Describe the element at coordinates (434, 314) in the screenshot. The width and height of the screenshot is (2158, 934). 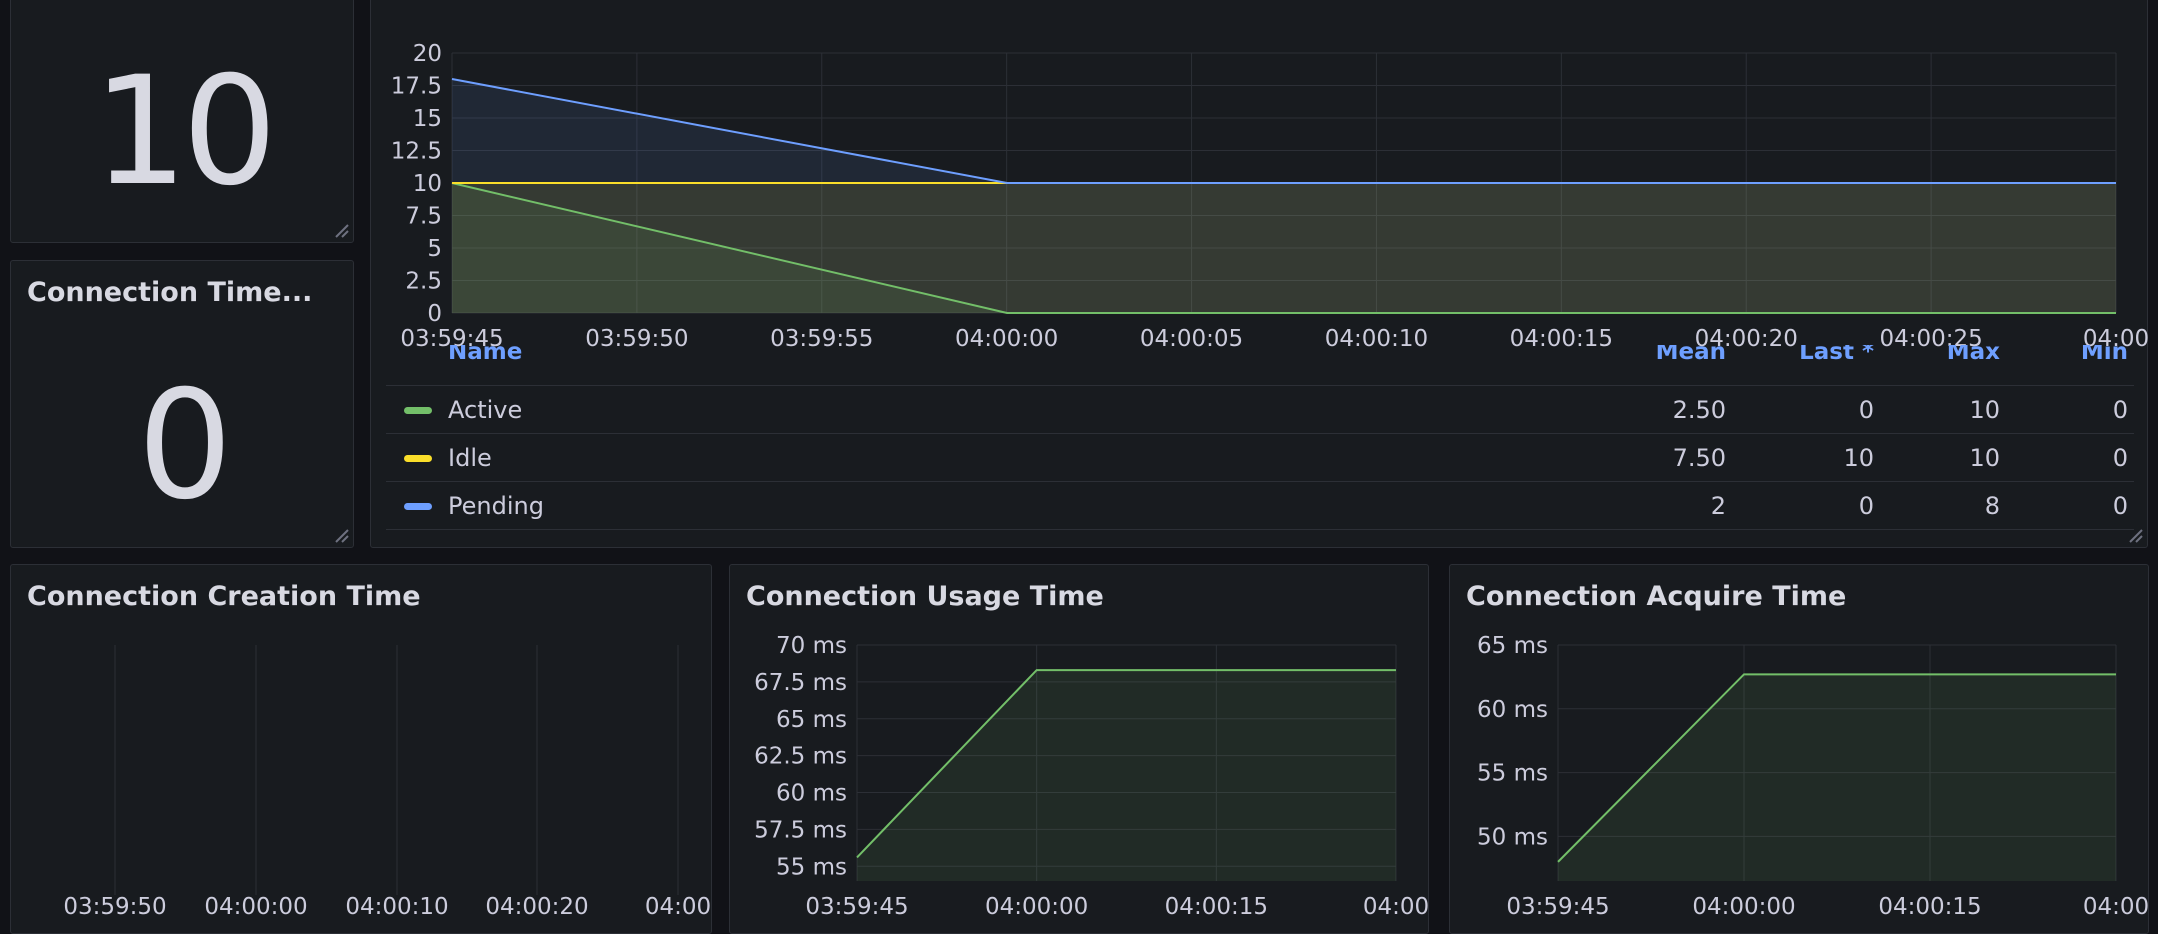
I see `y-tick-label: 0` at that location.